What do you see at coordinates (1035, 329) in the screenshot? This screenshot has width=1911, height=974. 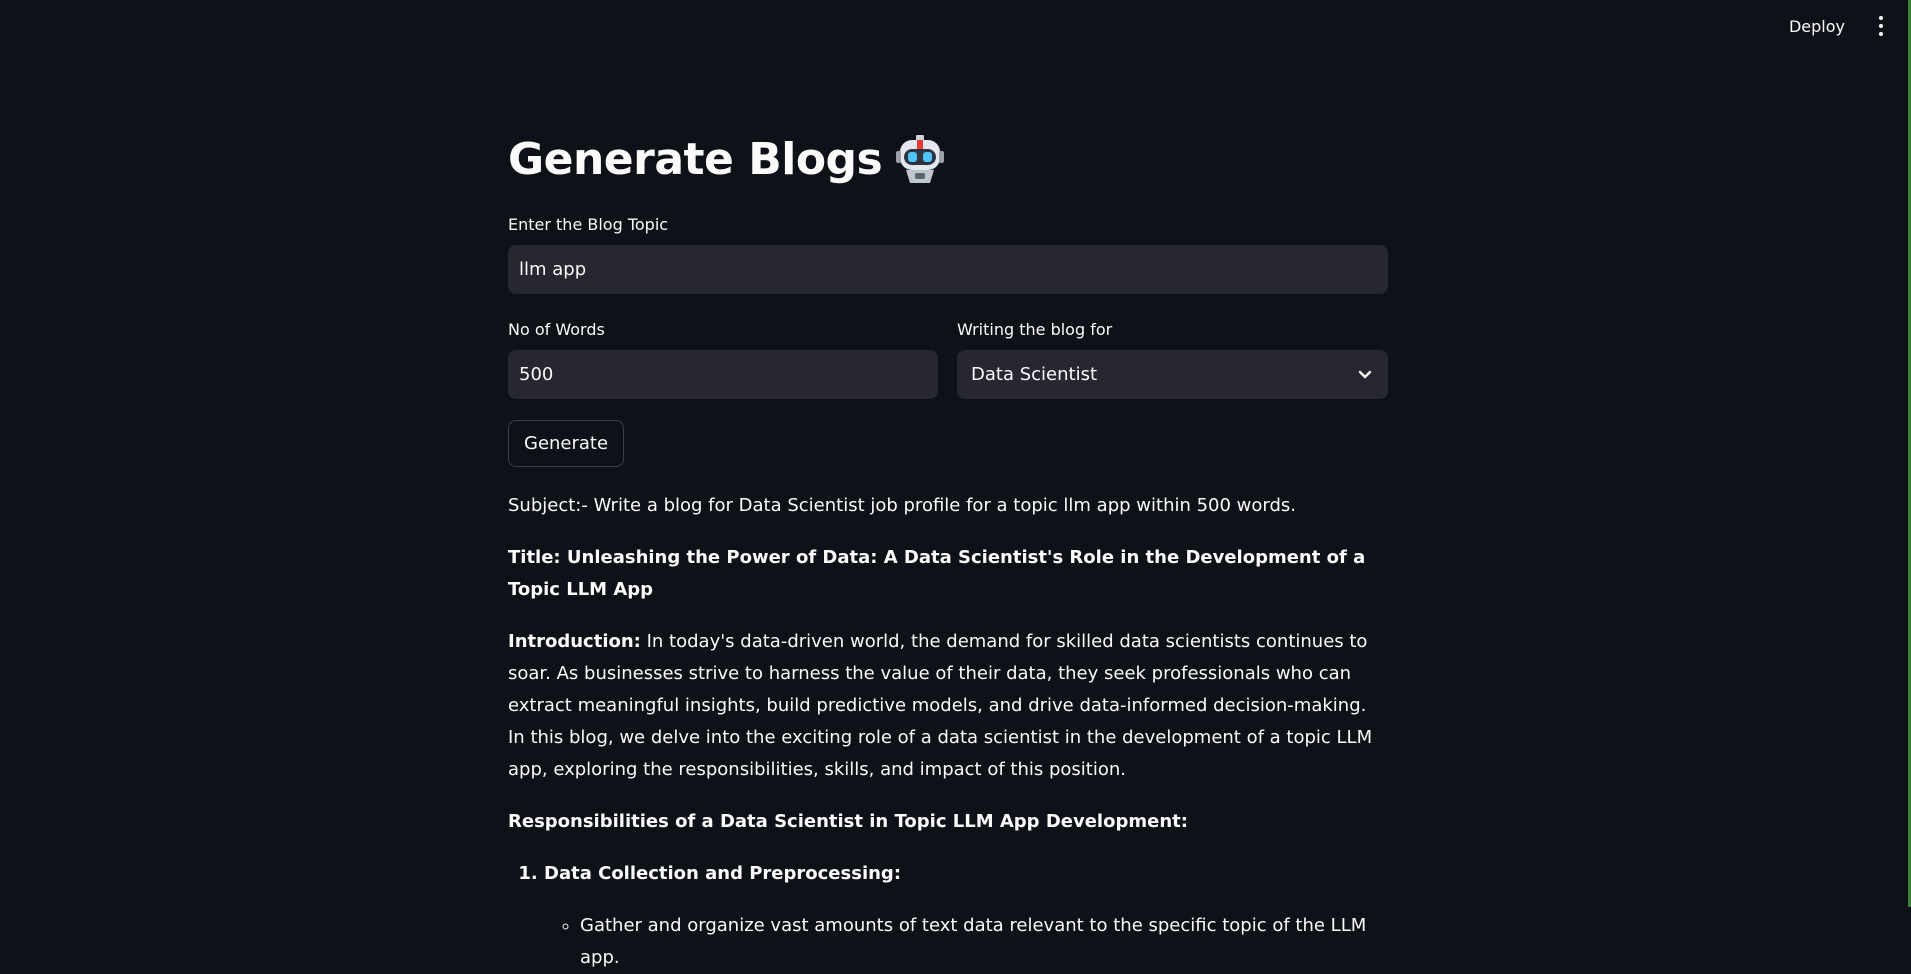 I see `audience-label: Writing the blog for` at bounding box center [1035, 329].